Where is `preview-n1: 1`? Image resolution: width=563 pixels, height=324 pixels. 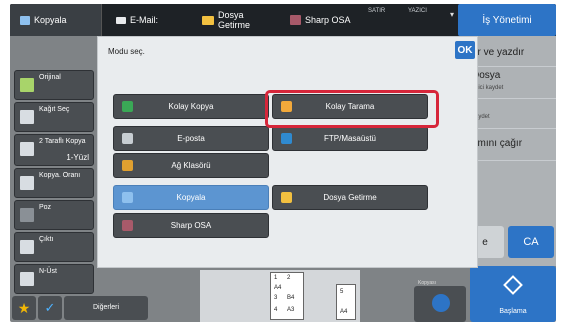
preview-n1: 1 is located at coordinates (276, 278).